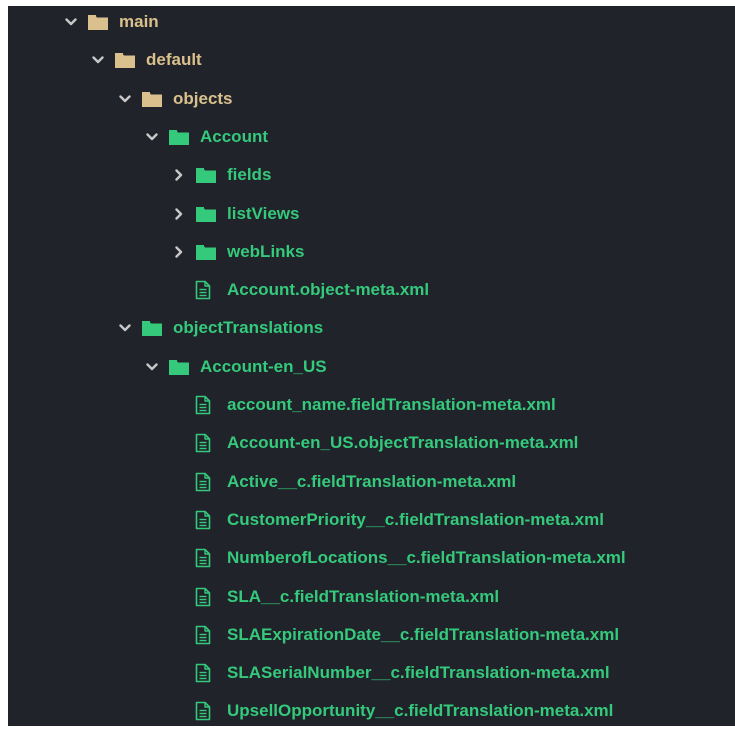 This screenshot has width=735, height=732. I want to click on tree-item-label: Account-en_US.objectTranslation-meta.xml, so click(403, 443).